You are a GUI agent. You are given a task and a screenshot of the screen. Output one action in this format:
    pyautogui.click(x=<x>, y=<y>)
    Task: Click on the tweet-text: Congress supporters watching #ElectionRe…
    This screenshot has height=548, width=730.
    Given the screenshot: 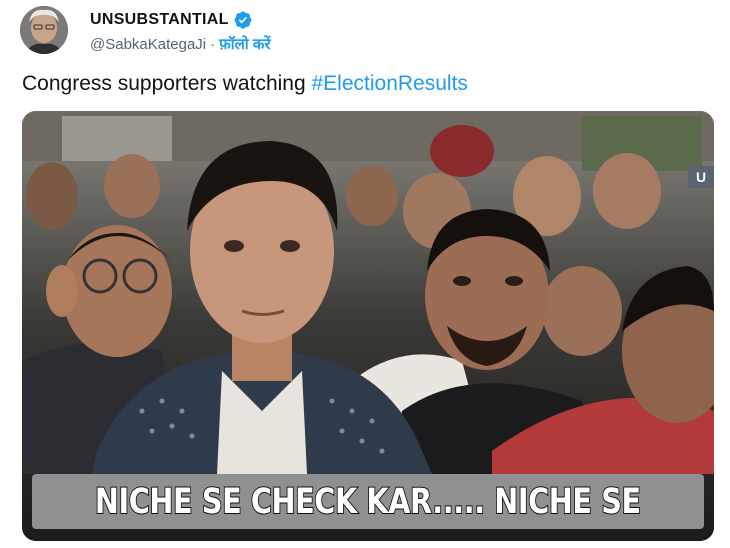 What is the action you would take?
    pyautogui.click(x=245, y=84)
    